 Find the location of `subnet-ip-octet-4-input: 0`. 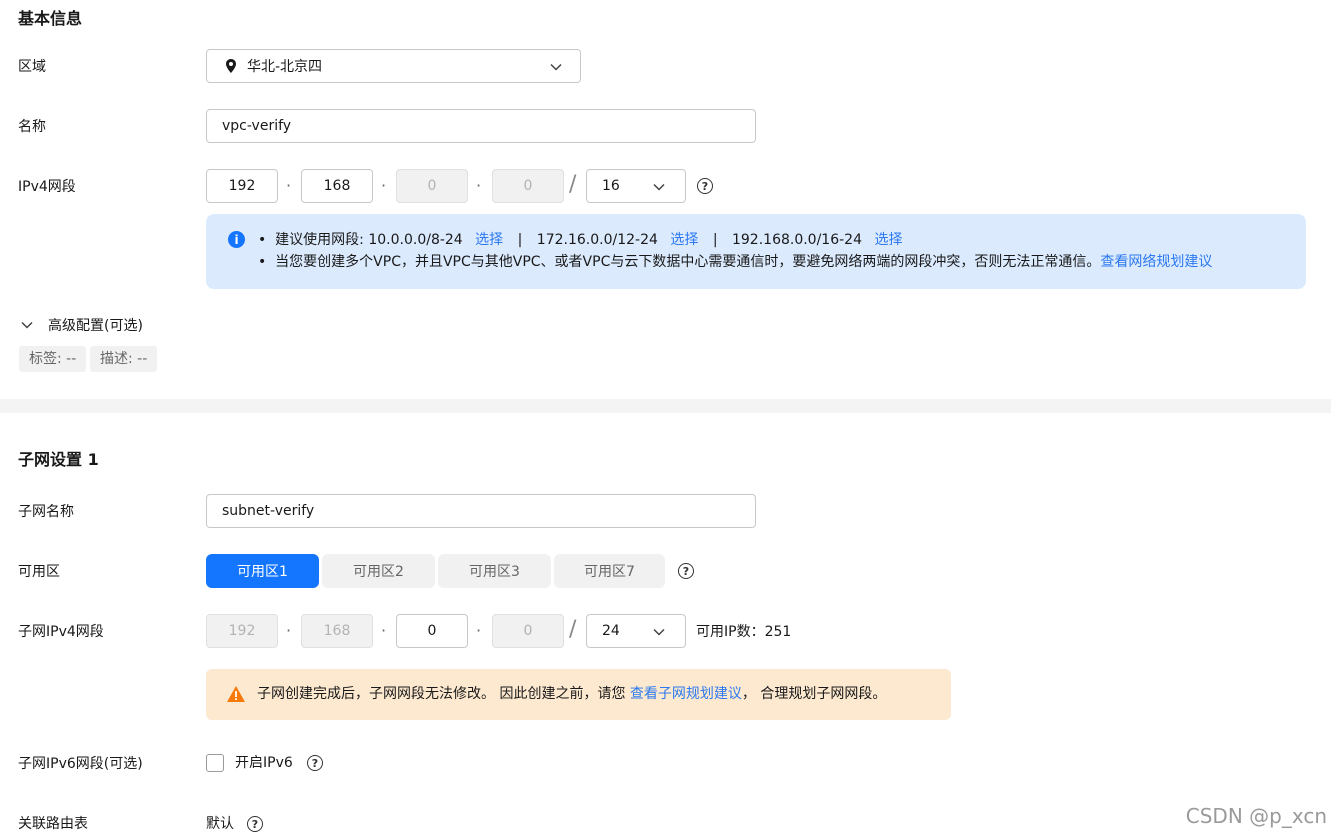

subnet-ip-octet-4-input: 0 is located at coordinates (528, 631).